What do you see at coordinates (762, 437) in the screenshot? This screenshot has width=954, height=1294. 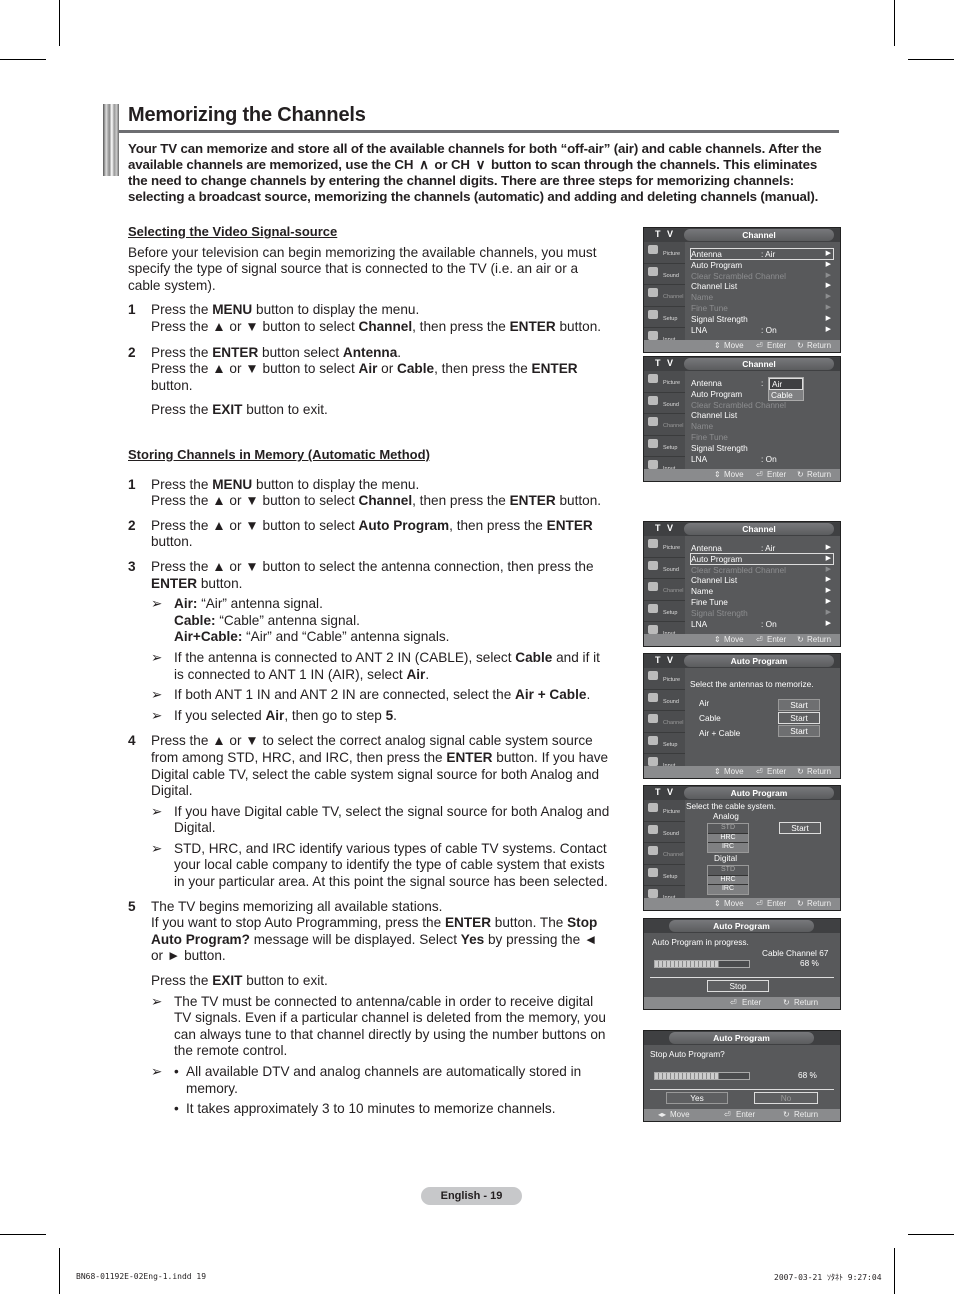 I see `menu-item: Fine Tune` at bounding box center [762, 437].